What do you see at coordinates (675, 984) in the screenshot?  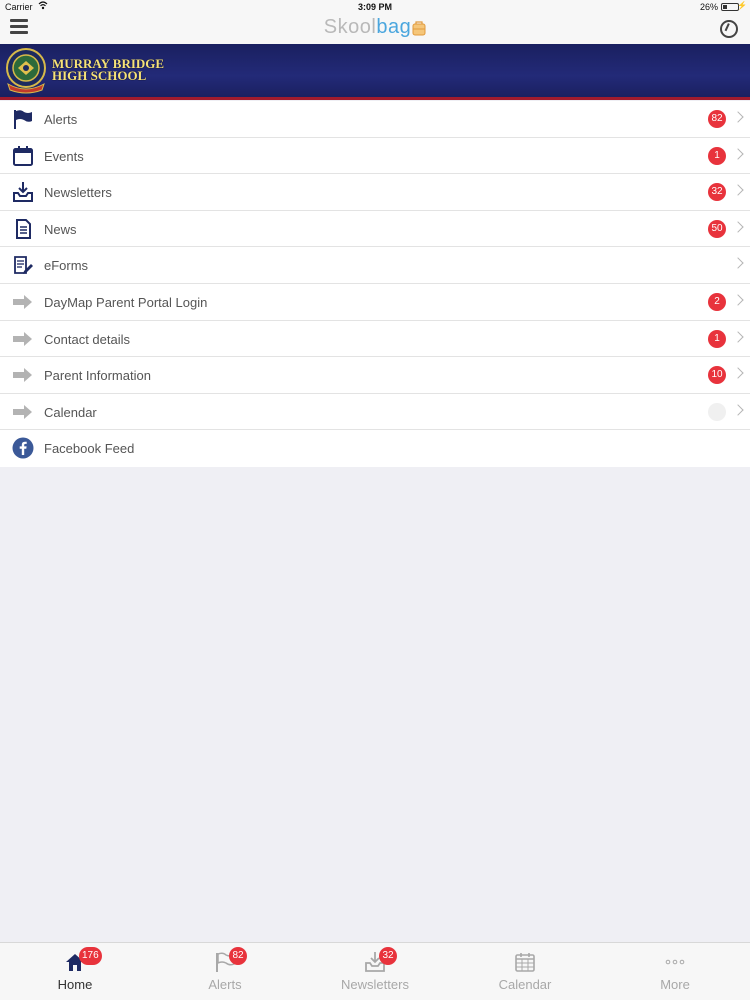 I see `tab-label: More` at bounding box center [675, 984].